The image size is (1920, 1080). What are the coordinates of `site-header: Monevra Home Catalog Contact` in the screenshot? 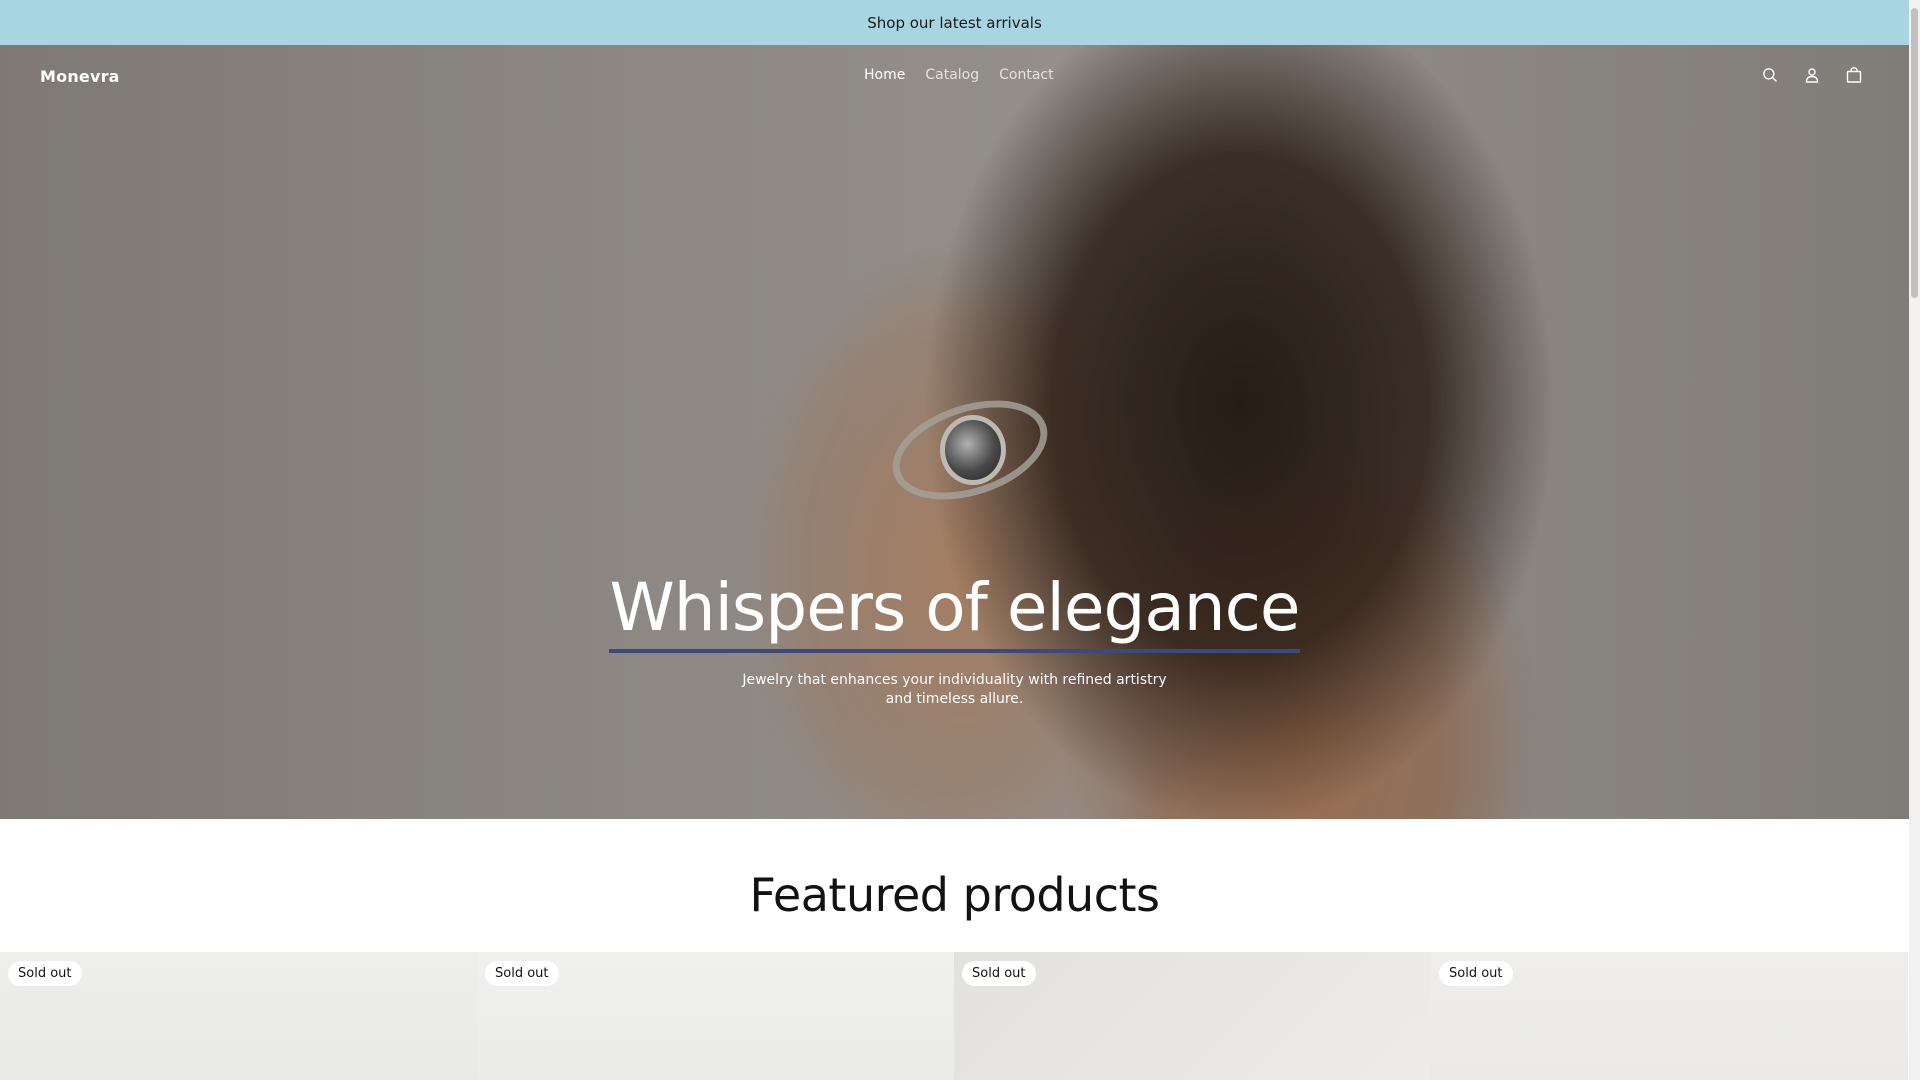 It's located at (954, 77).